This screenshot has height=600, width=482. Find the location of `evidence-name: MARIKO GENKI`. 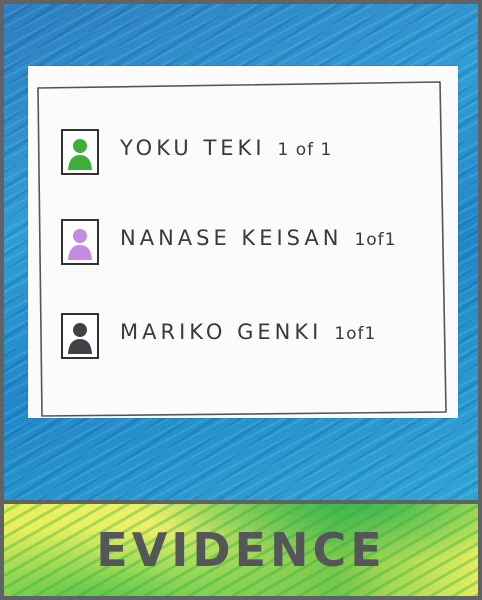

evidence-name: MARIKO GENKI is located at coordinates (221, 332).